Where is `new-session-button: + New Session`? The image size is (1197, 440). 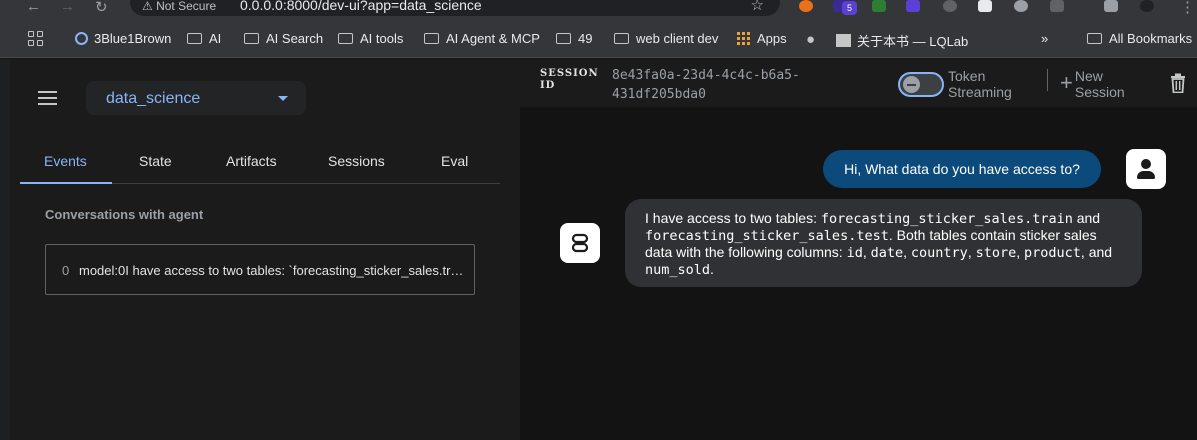 new-session-button: + New Session is located at coordinates (1092, 84).